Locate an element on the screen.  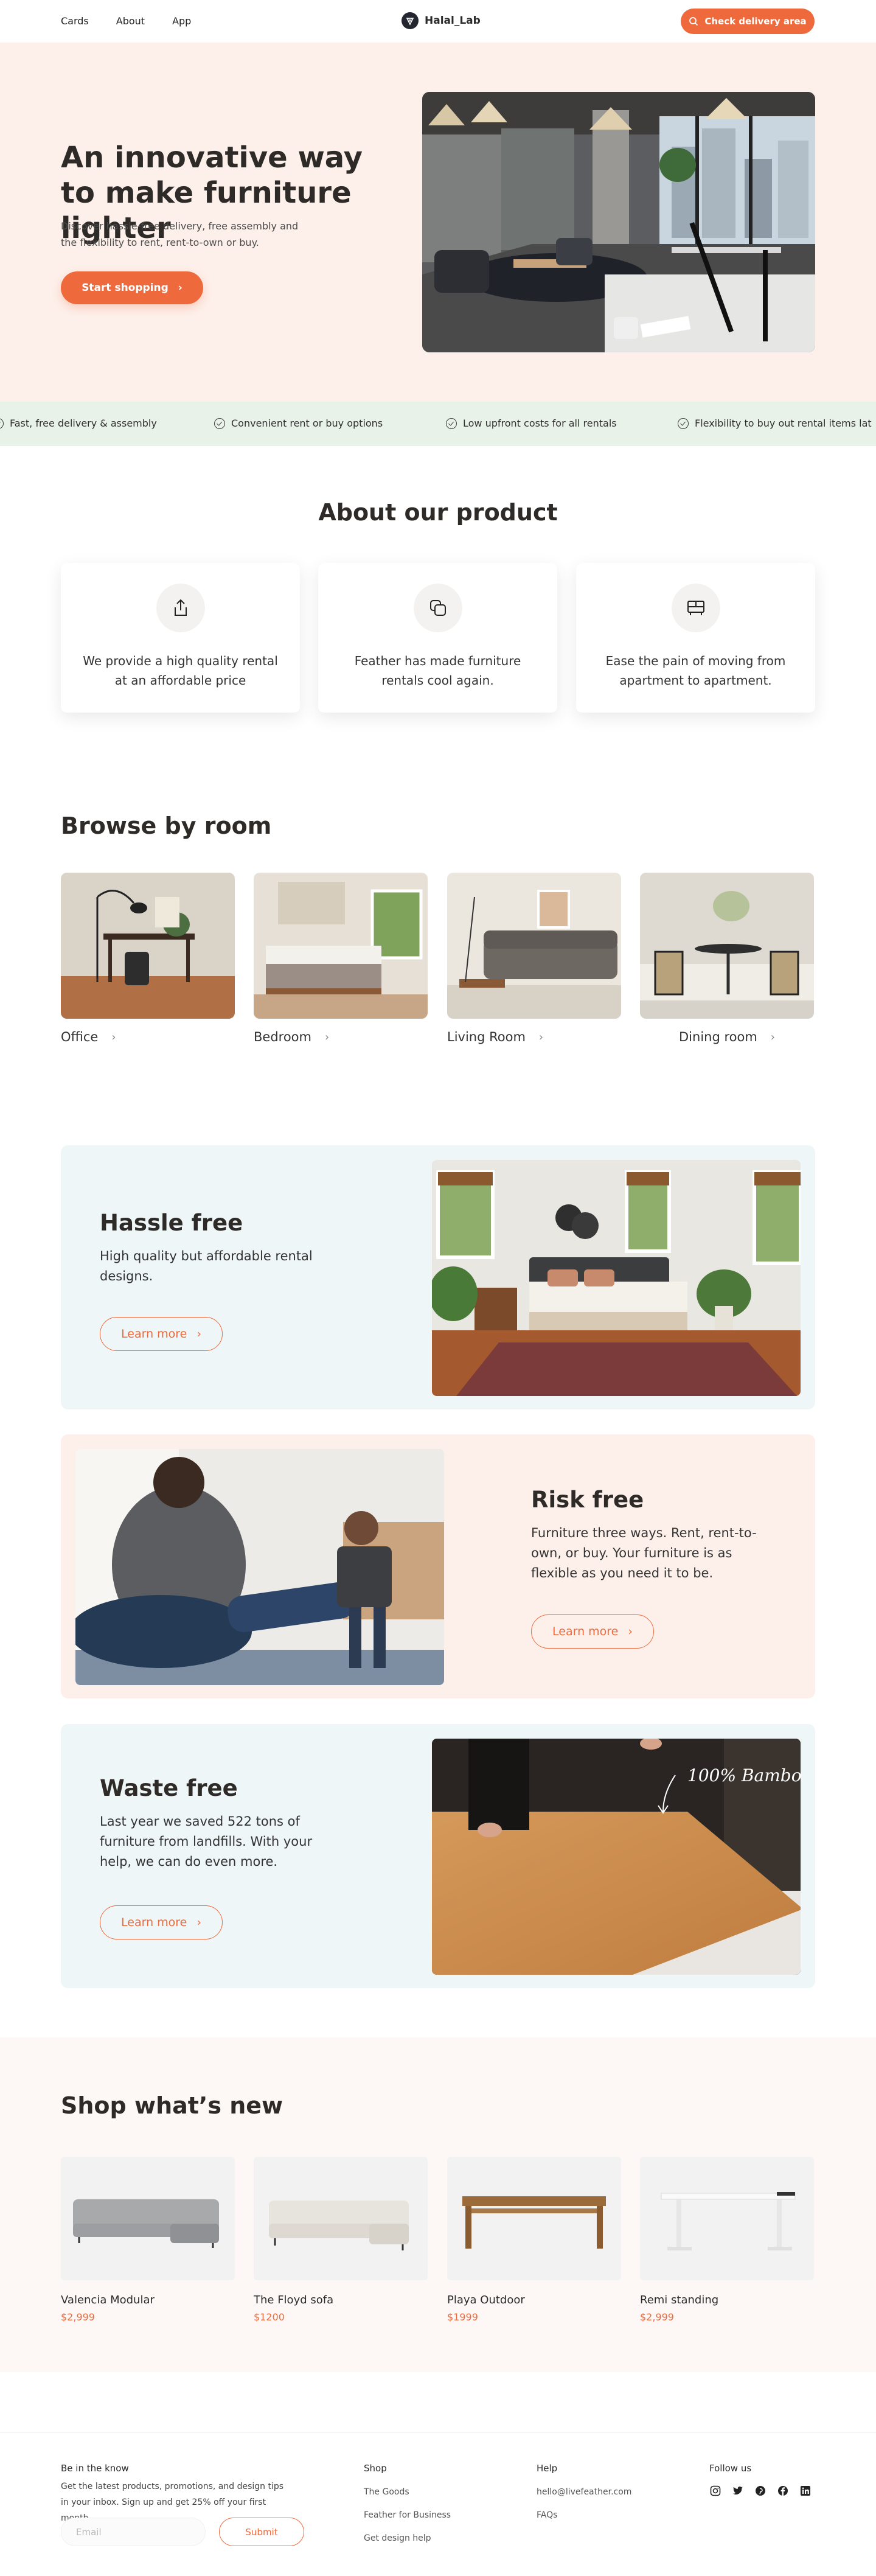
bedroom-feature-image is located at coordinates (616, 1278).